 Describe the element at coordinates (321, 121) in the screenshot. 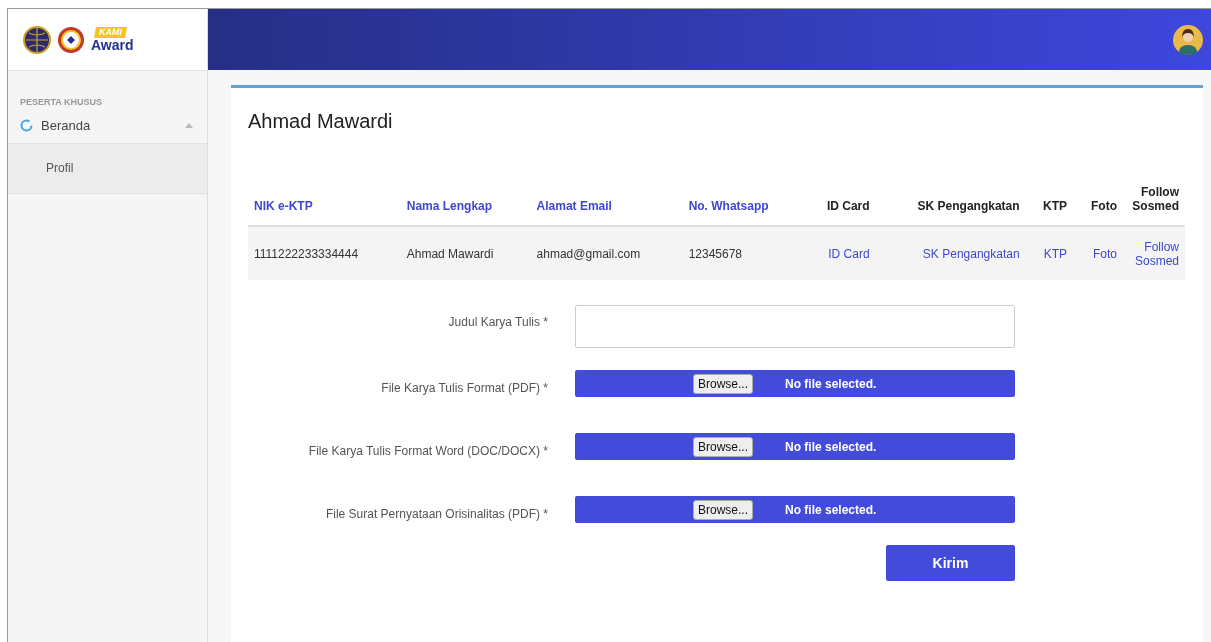

I see `page-title: Ahmad Mawardi` at that location.